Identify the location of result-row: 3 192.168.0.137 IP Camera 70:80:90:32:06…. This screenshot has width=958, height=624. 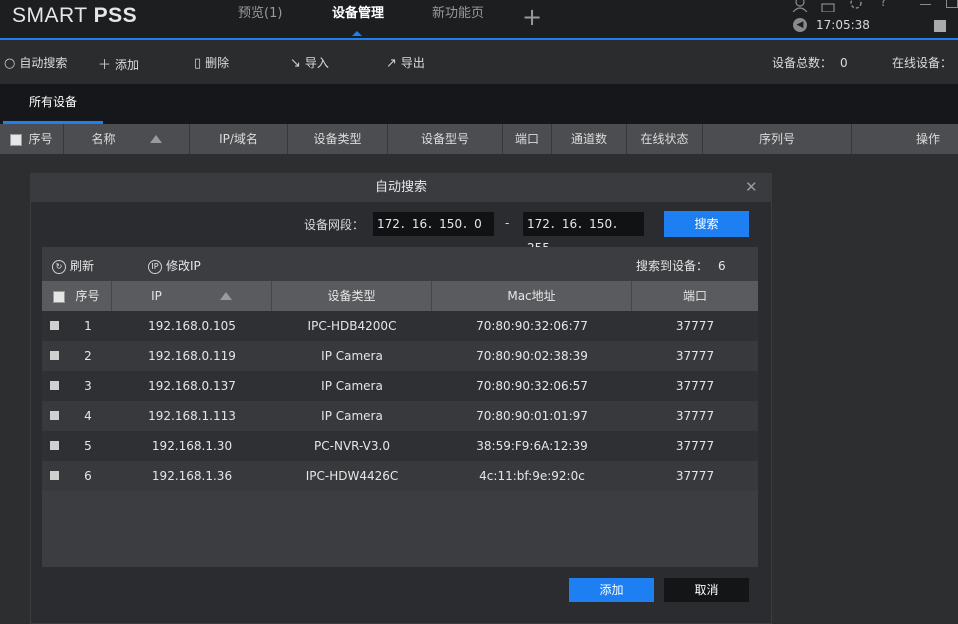
(400, 386).